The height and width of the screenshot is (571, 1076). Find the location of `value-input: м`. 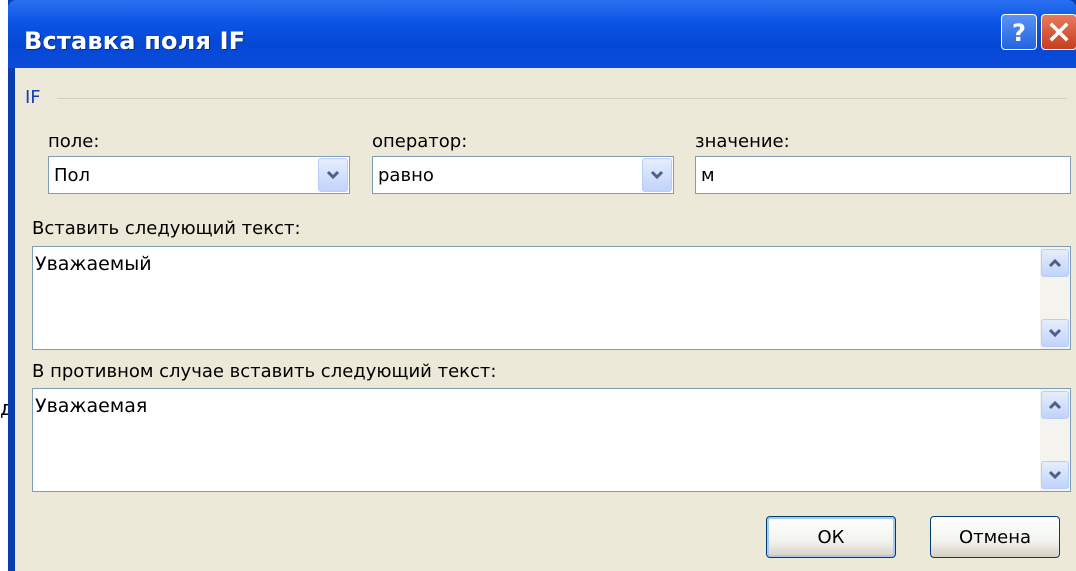

value-input: м is located at coordinates (883, 175).